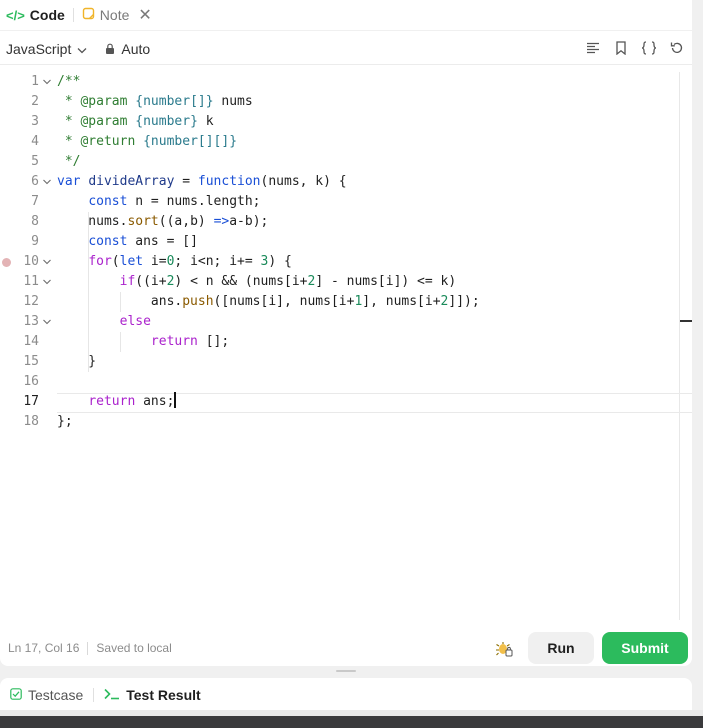  What do you see at coordinates (346, 402) in the screenshot?
I see `code-line: 17 return ans;` at bounding box center [346, 402].